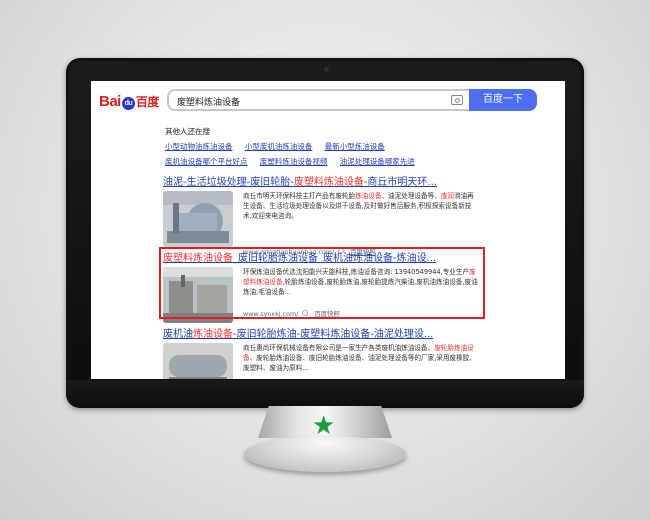 This screenshot has width=650, height=520. I want to click on search-box, so click(318, 100).